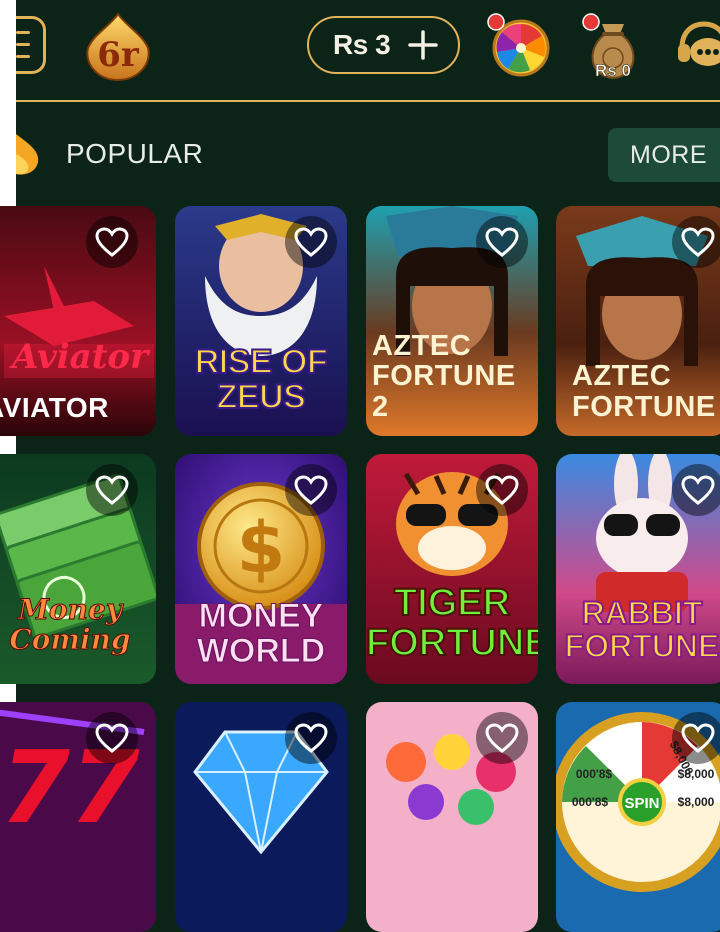 Image resolution: width=720 pixels, height=932 pixels. What do you see at coordinates (70, 624) in the screenshot?
I see `game-title: Money Coming` at bounding box center [70, 624].